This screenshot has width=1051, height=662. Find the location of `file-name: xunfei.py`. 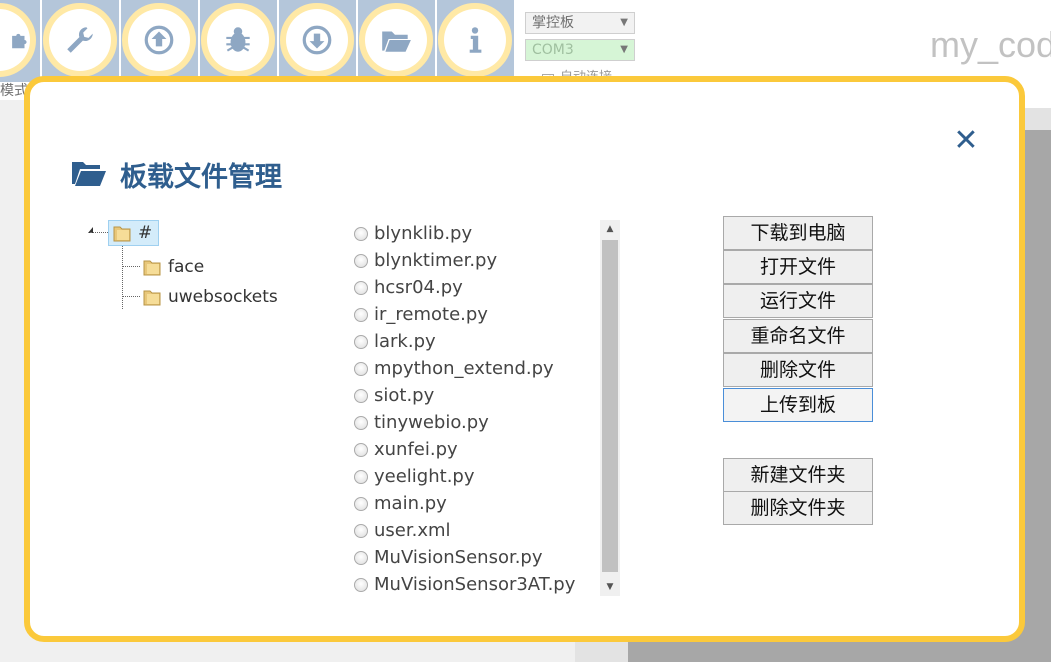

file-name: xunfei.py is located at coordinates (416, 449).